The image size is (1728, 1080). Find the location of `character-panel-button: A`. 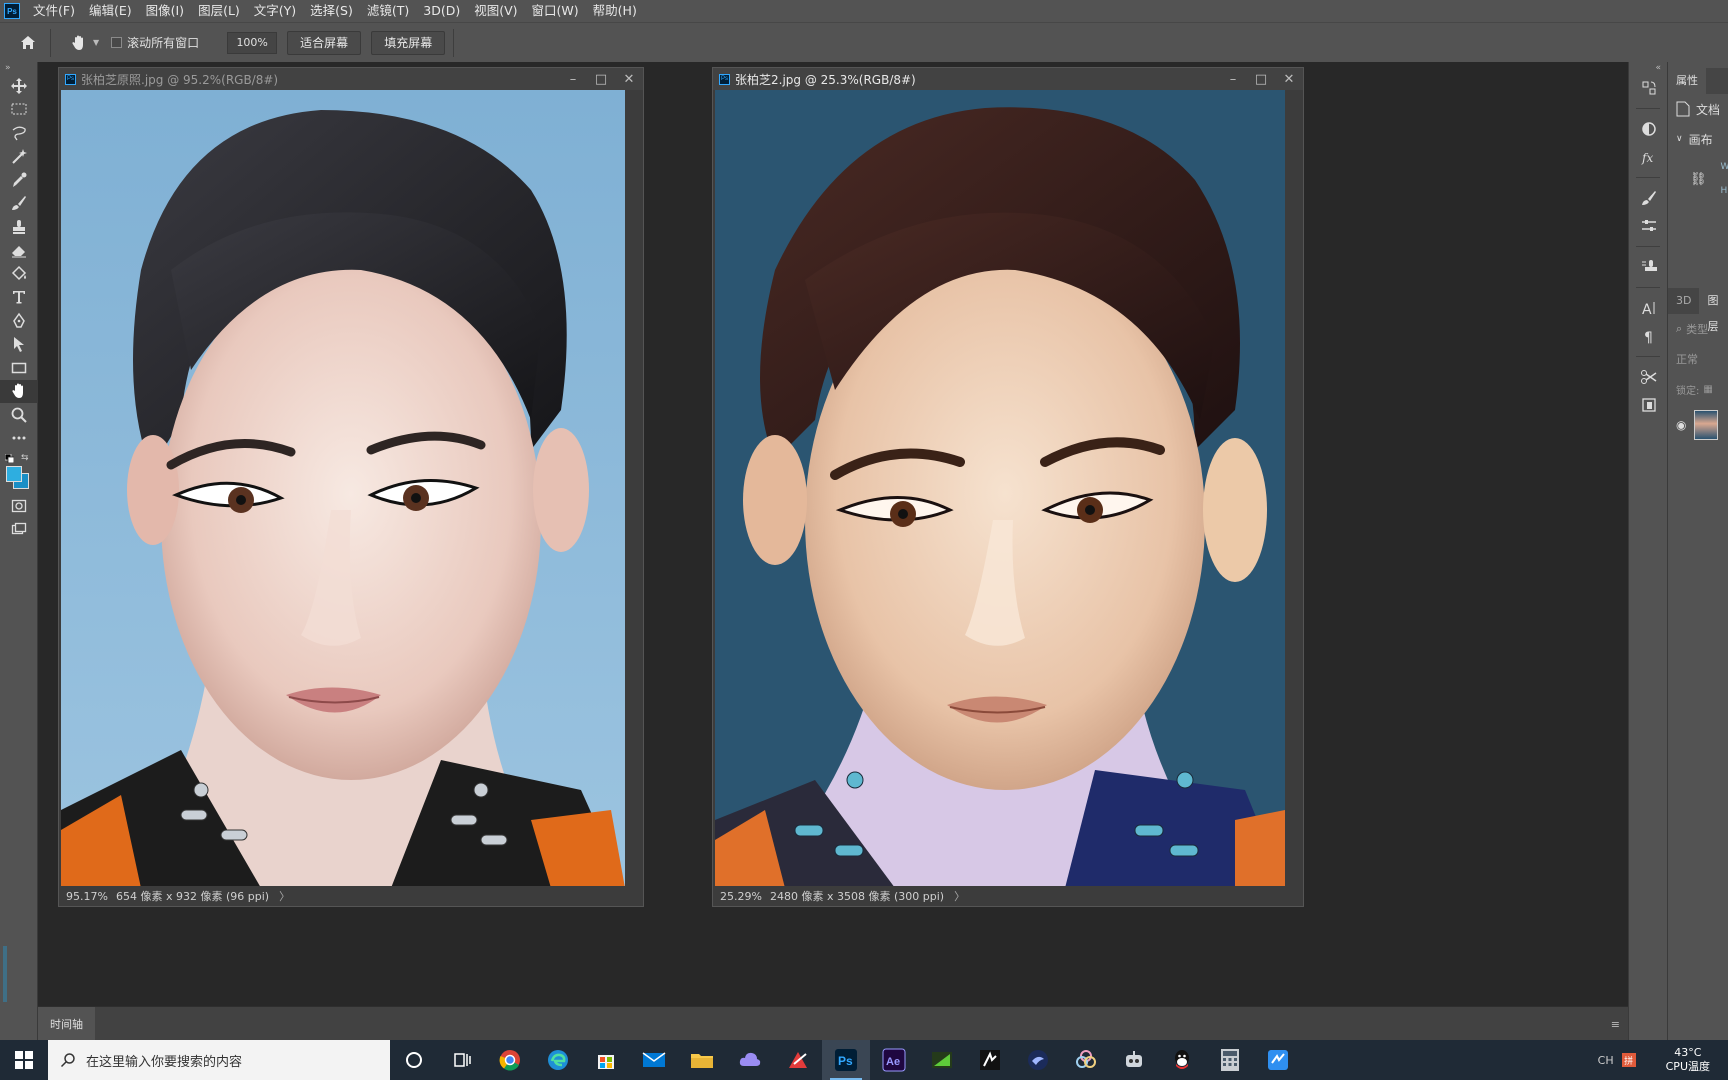

character-panel-button: A is located at coordinates (1649, 308).